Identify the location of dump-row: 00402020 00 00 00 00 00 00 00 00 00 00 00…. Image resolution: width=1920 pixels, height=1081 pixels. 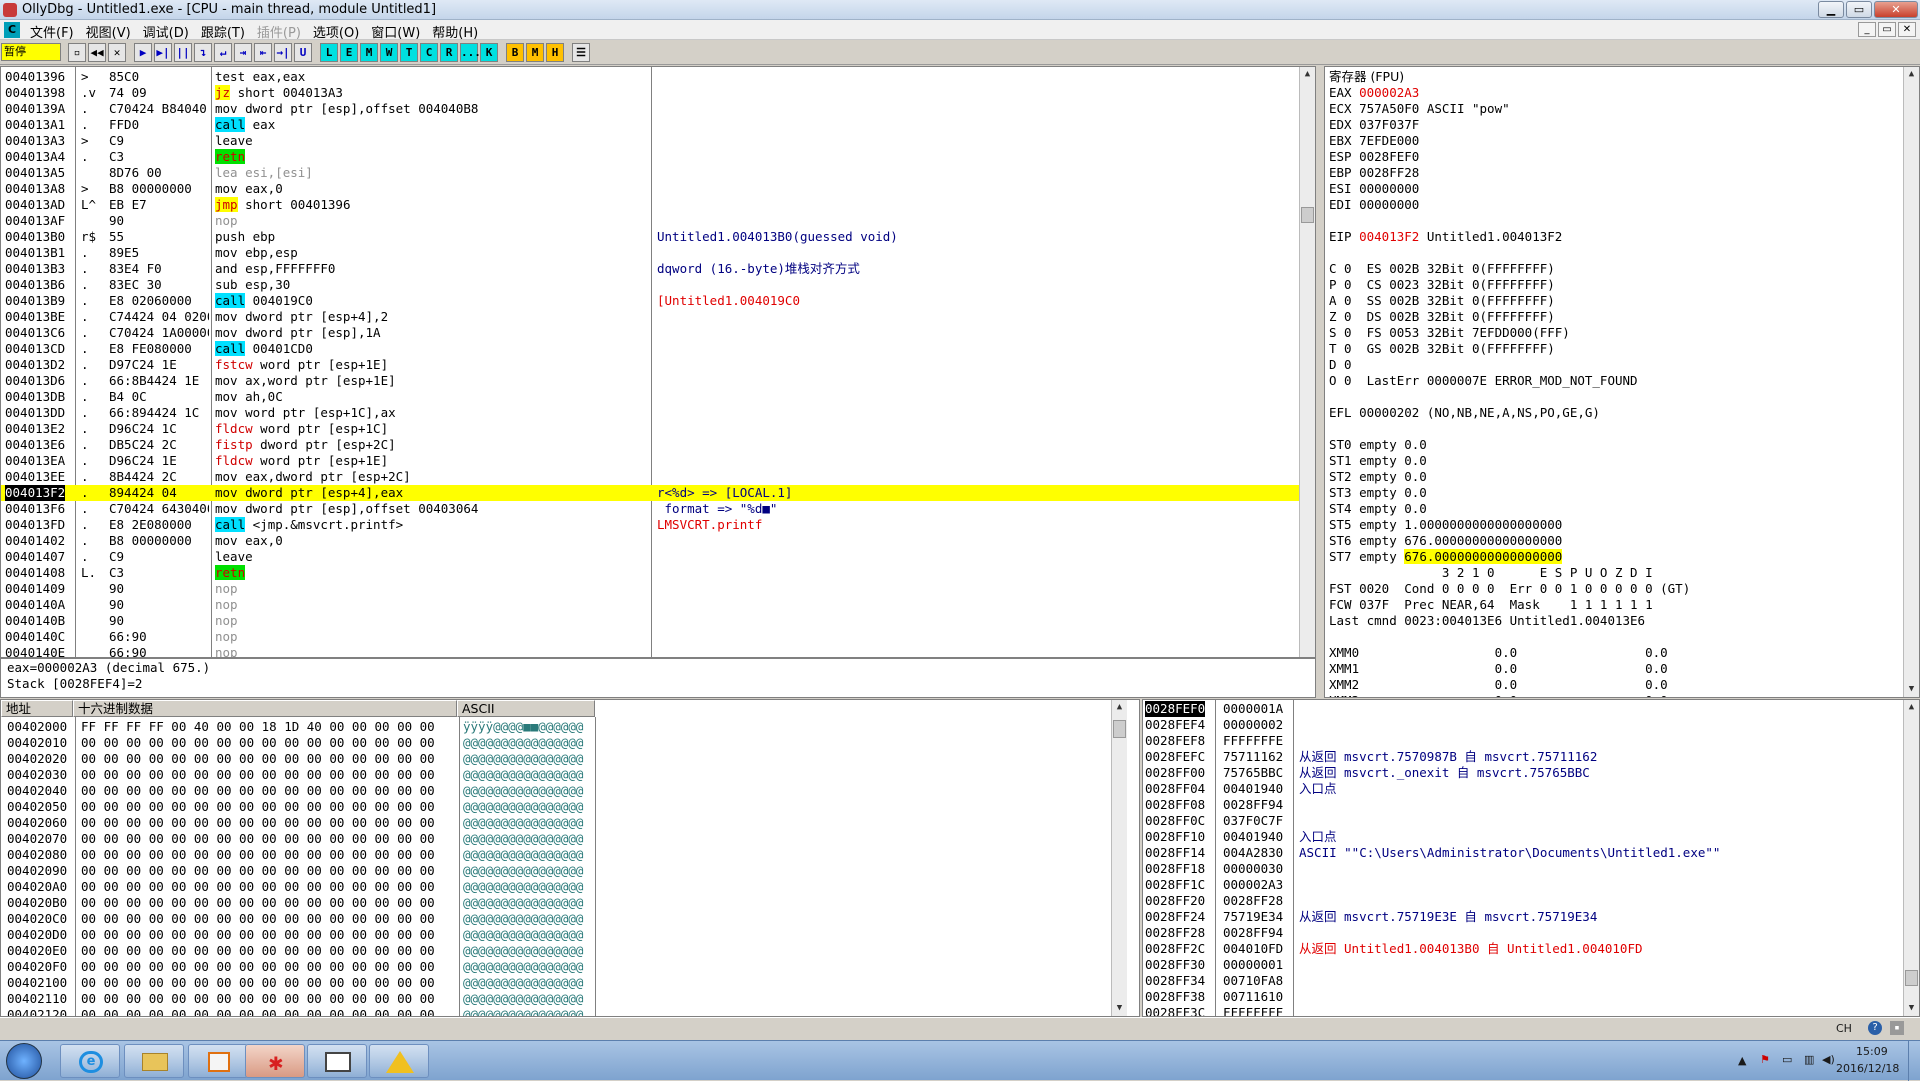
(556, 759).